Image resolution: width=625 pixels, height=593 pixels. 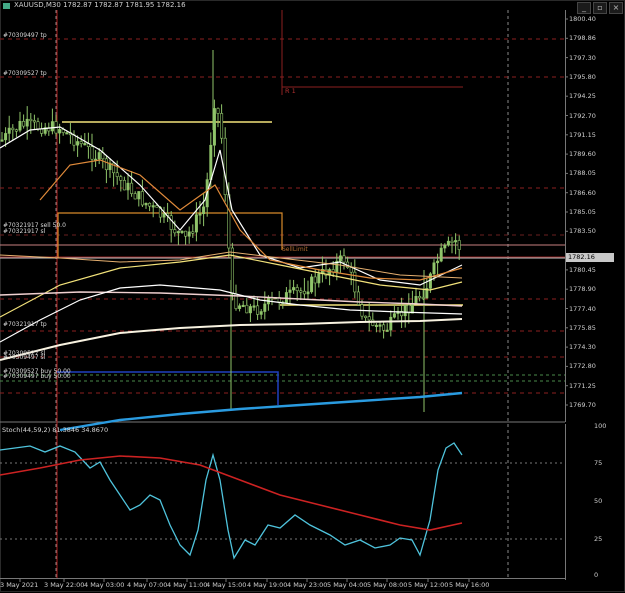 What do you see at coordinates (582, 76) in the screenshot?
I see `price-axis-label: 1795.80` at bounding box center [582, 76].